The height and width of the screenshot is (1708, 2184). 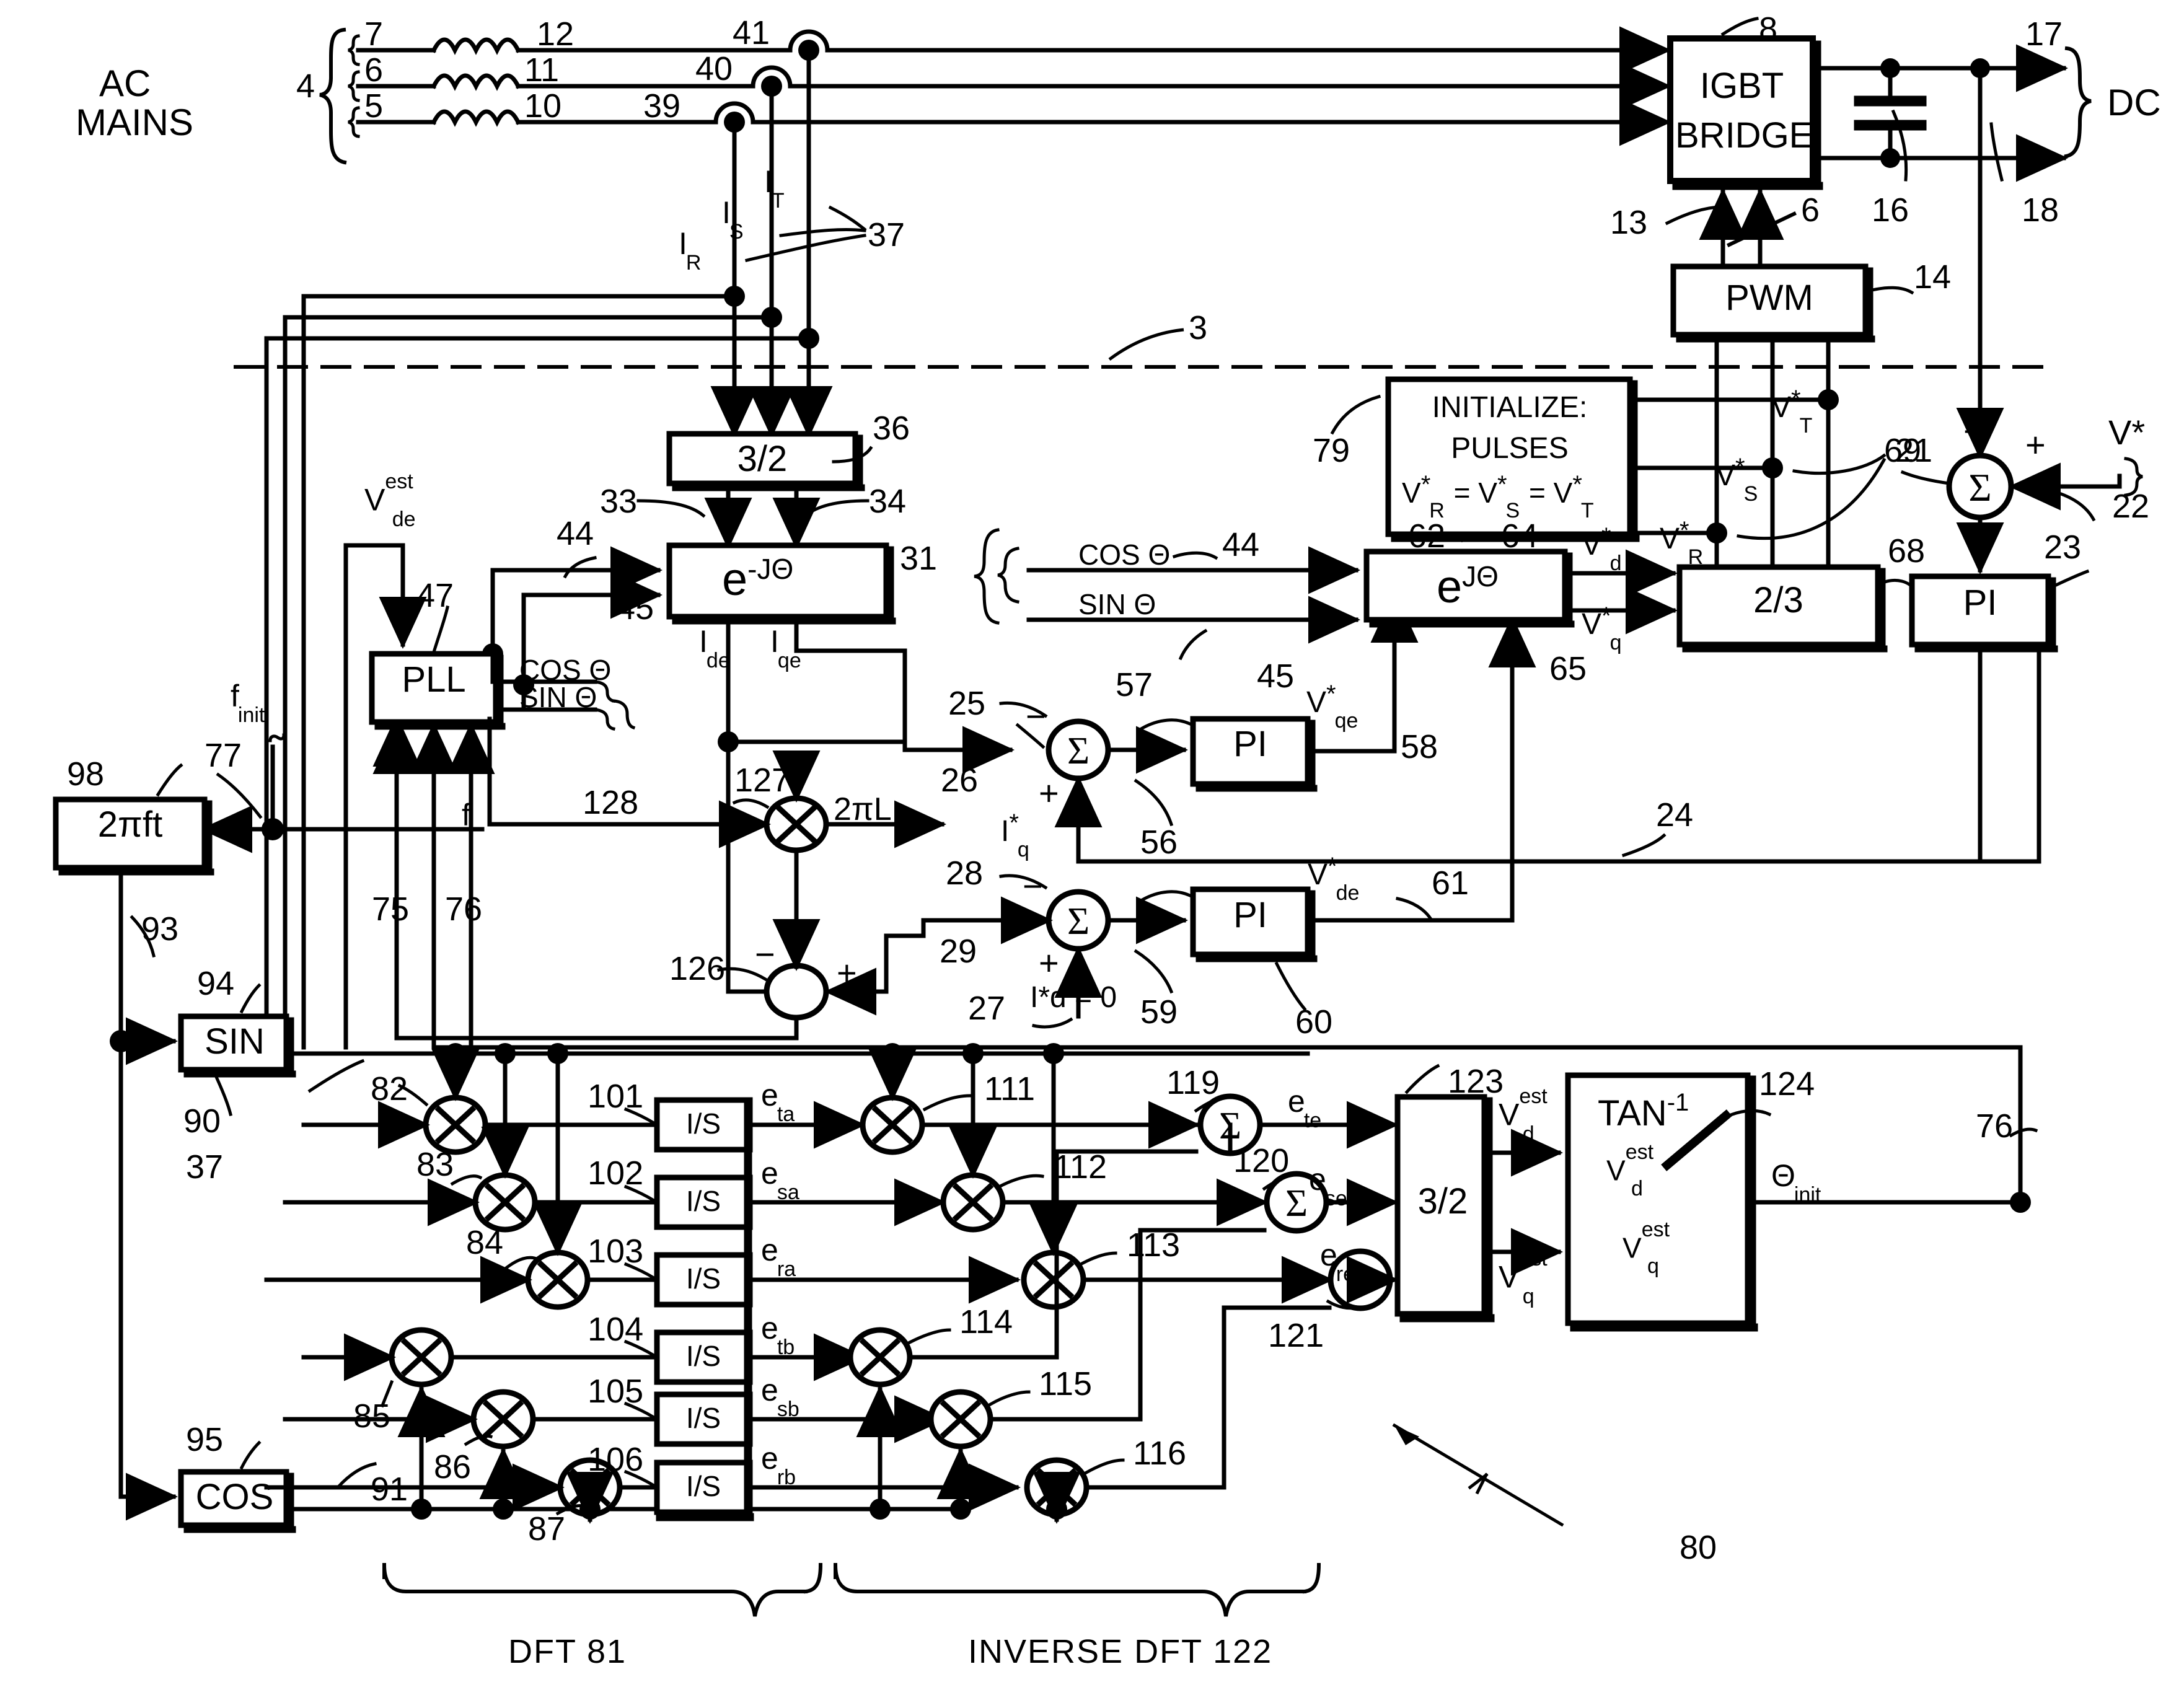 I want to click on theta-init-label: Θinit, so click(x=1796, y=1183).